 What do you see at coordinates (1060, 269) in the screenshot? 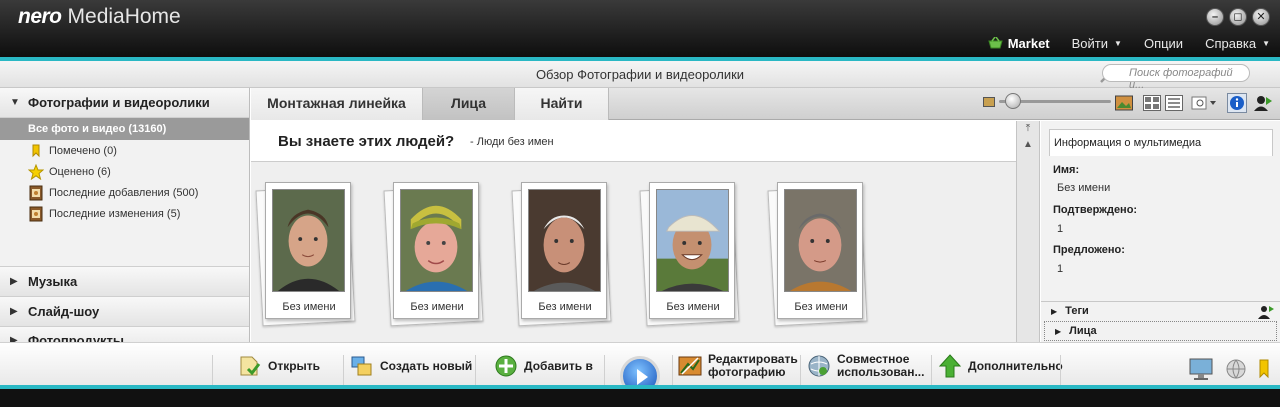
I see `suggested-value: 1` at bounding box center [1060, 269].